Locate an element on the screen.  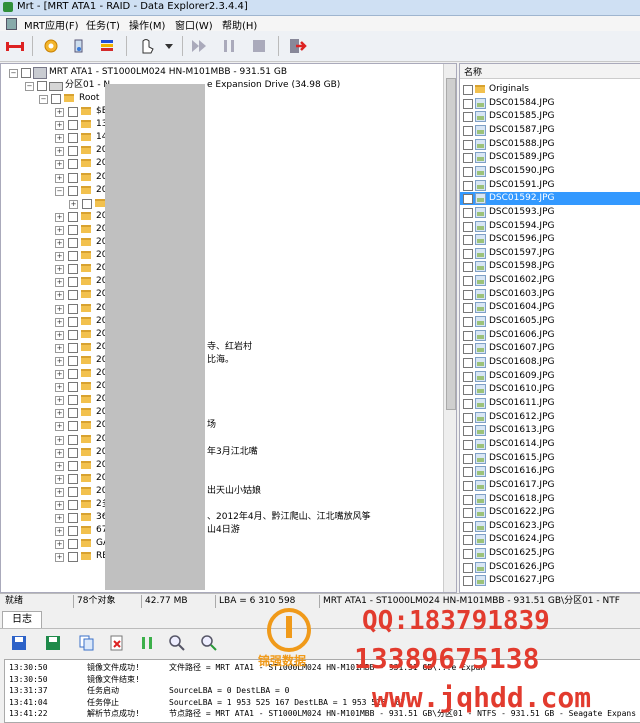
list-item: DSC01603.JPG is located at coordinates (550, 294).